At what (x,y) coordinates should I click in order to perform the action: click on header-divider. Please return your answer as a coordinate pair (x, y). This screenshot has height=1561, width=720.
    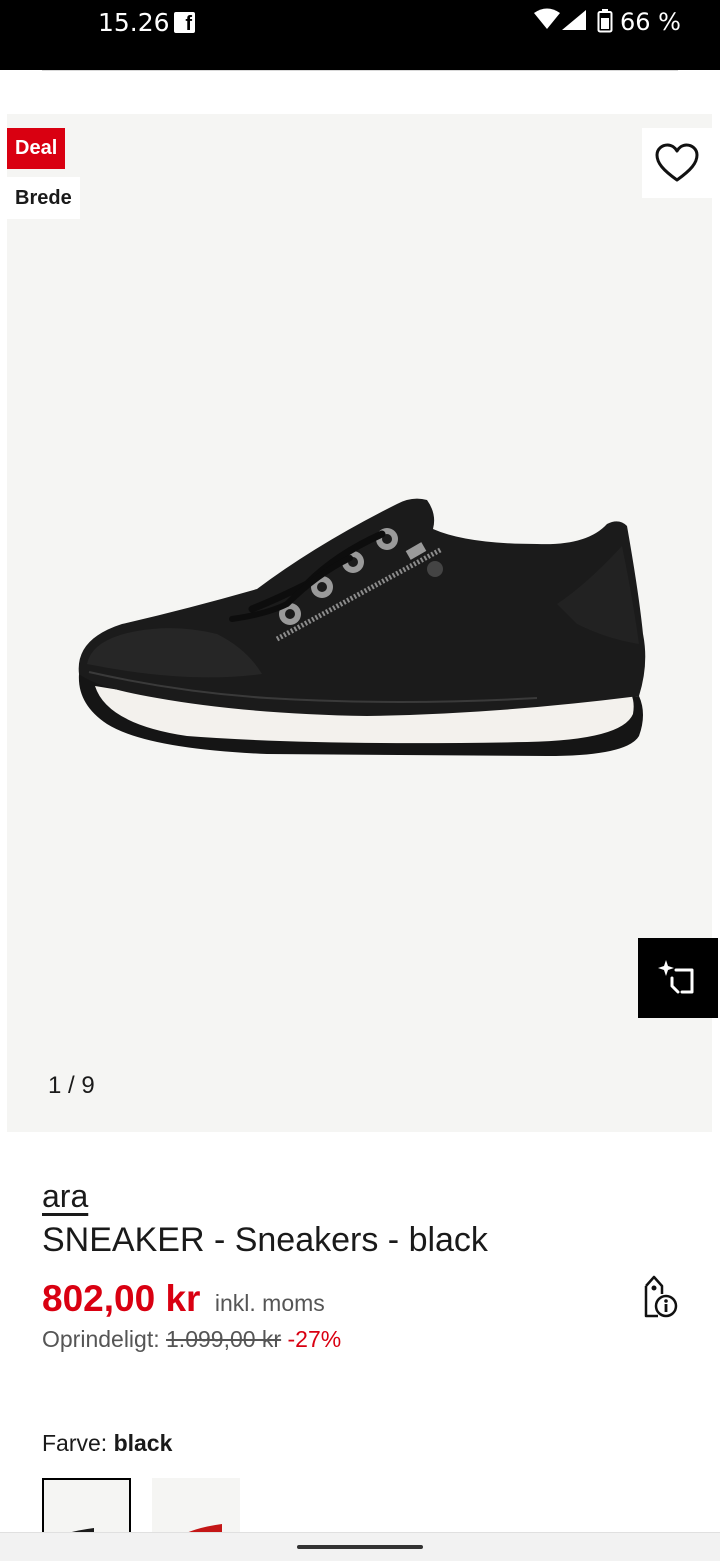
    Looking at the image, I should click on (360, 70).